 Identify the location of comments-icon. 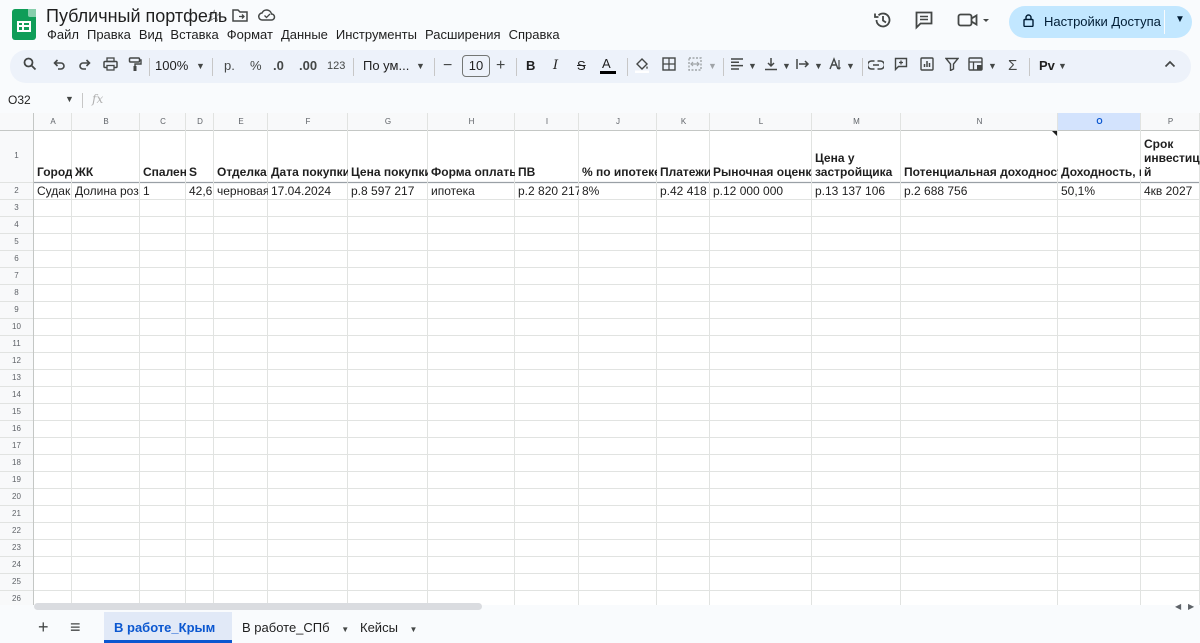
(924, 22).